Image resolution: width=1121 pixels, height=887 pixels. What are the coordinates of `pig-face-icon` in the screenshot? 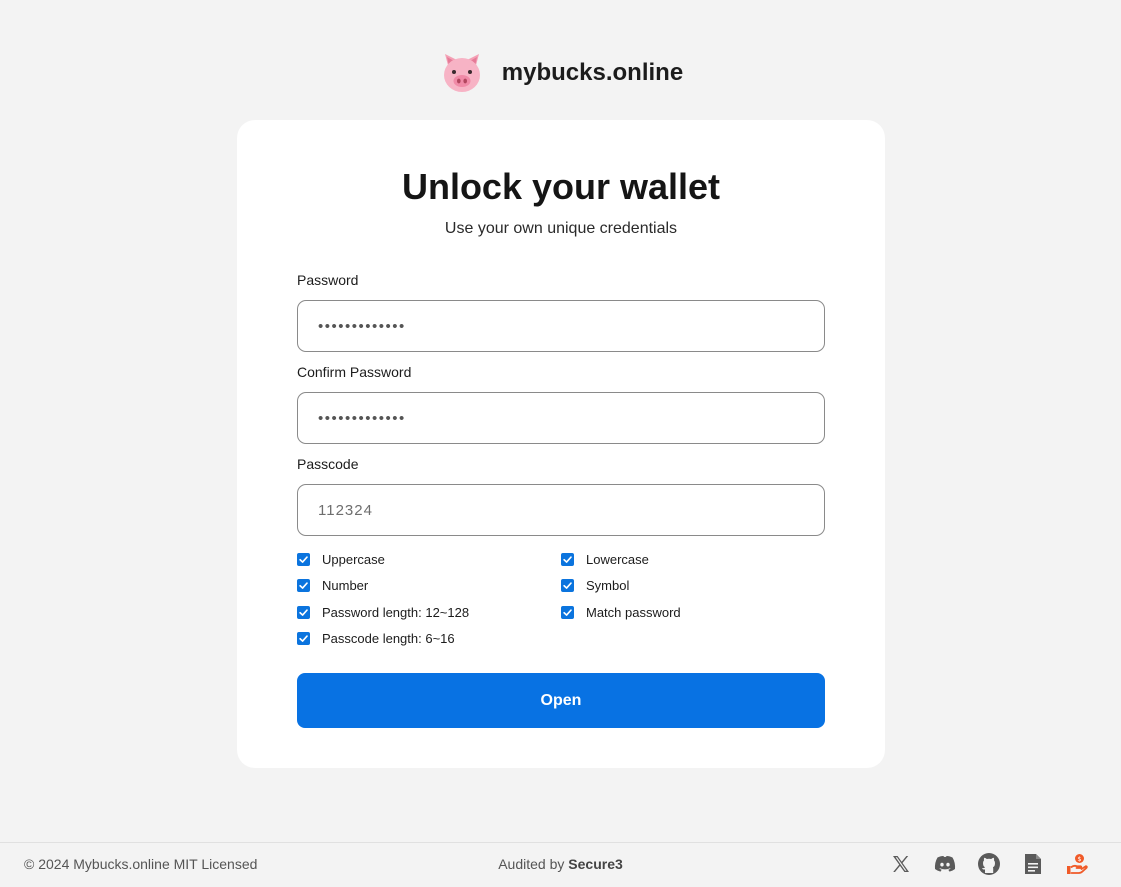 It's located at (462, 72).